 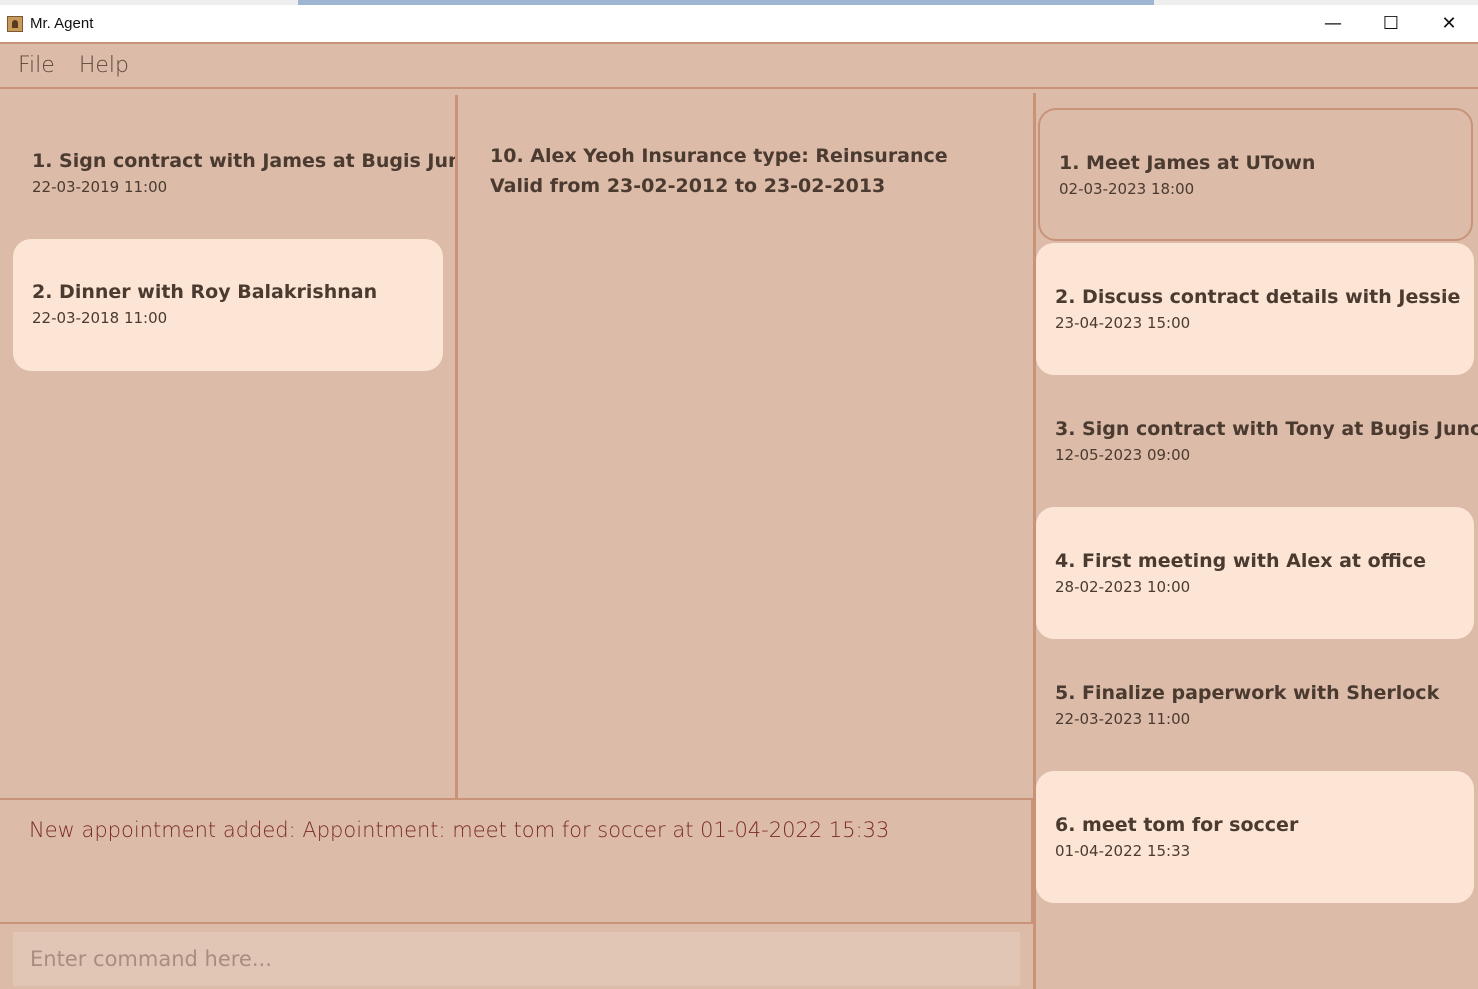 I want to click on appointment-datetime: 12-05-2023 09:00, so click(x=1123, y=455).